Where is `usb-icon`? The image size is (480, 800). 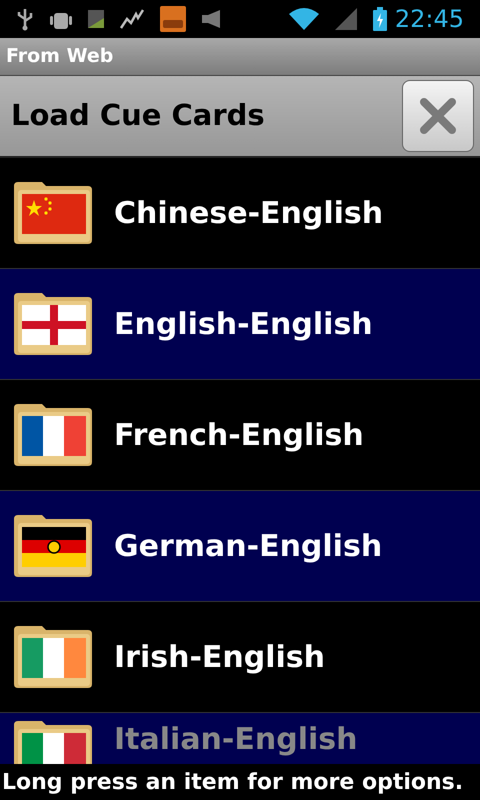 usb-icon is located at coordinates (25, 19).